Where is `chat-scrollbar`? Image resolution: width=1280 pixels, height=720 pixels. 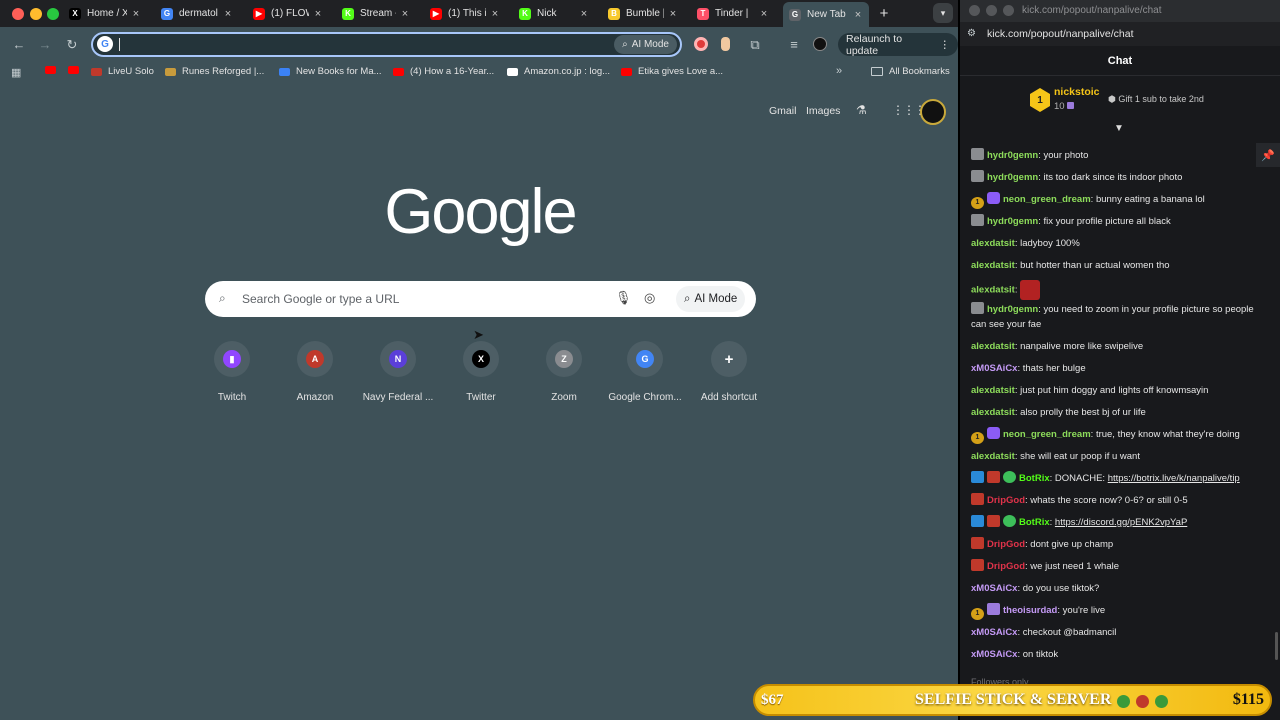 chat-scrollbar is located at coordinates (1276, 646).